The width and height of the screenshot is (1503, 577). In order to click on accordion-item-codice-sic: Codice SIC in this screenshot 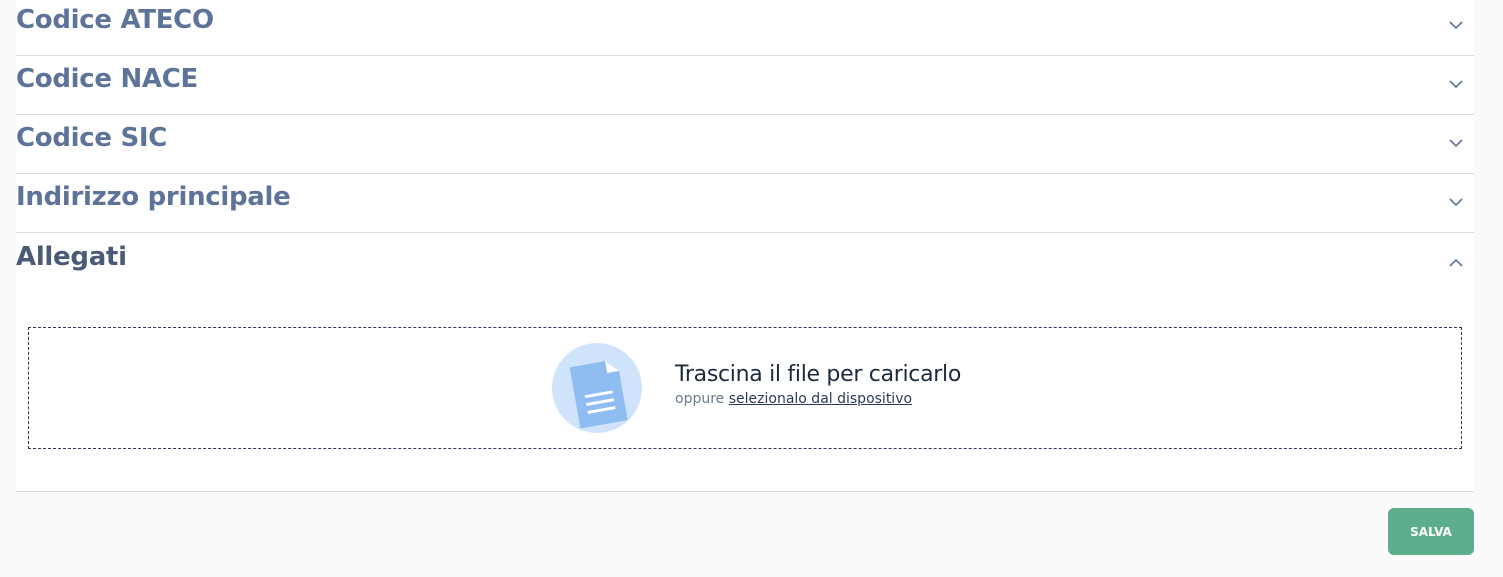, I will do `click(745, 144)`.